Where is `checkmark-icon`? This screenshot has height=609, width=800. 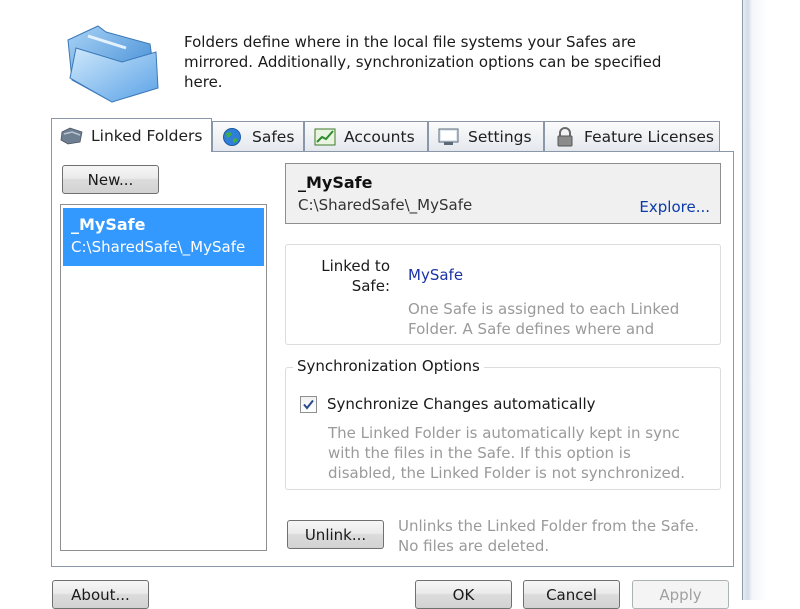
checkmark-icon is located at coordinates (308, 404).